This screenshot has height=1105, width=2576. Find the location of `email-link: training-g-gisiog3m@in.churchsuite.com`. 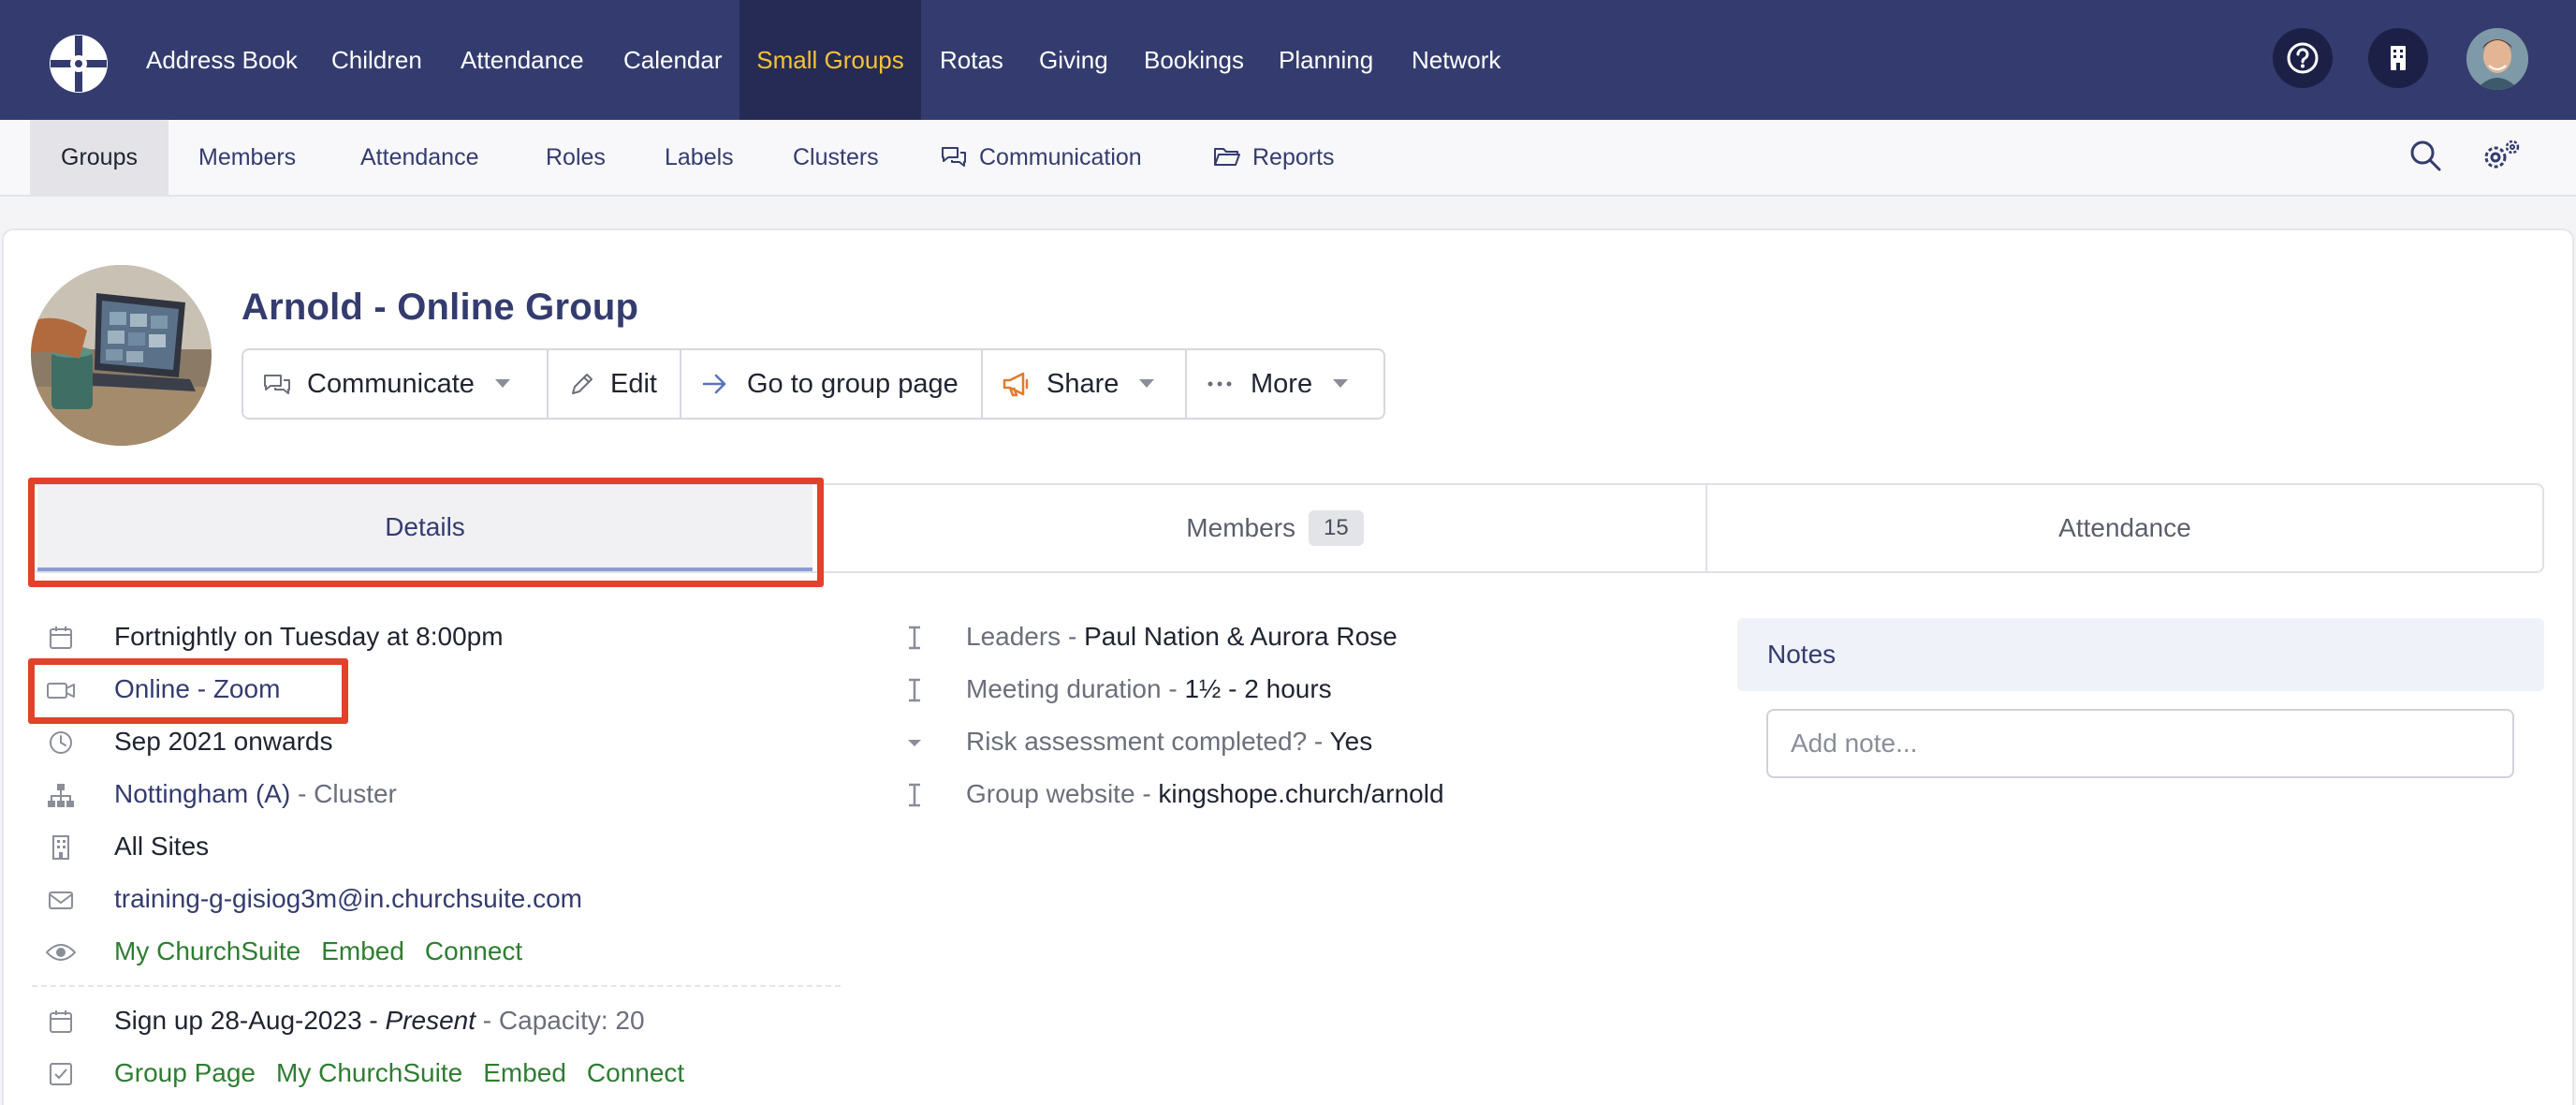

email-link: training-g-gisiog3m@in.churchsuite.com is located at coordinates (348, 899).